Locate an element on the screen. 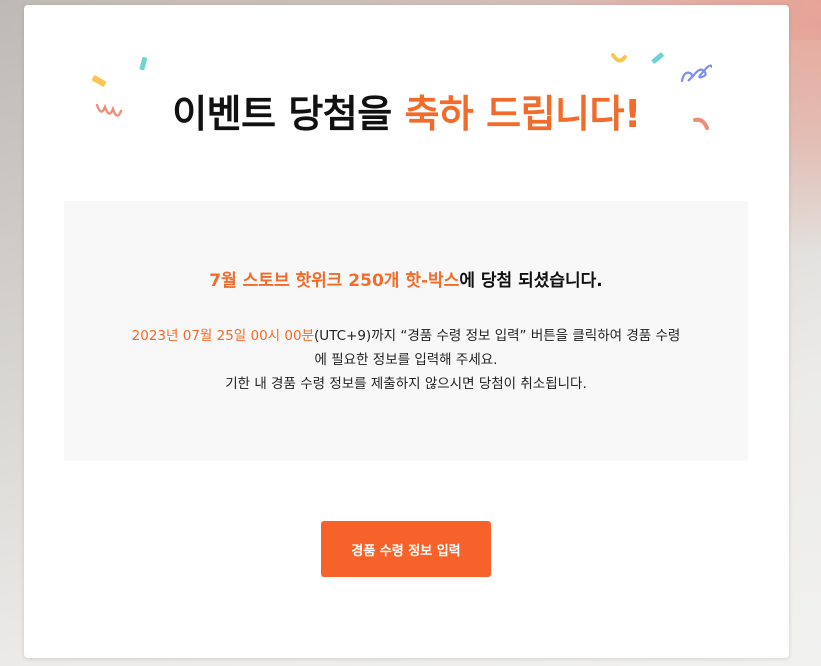 The image size is (821, 666). confetti-yellow-right-icon is located at coordinates (619, 58).